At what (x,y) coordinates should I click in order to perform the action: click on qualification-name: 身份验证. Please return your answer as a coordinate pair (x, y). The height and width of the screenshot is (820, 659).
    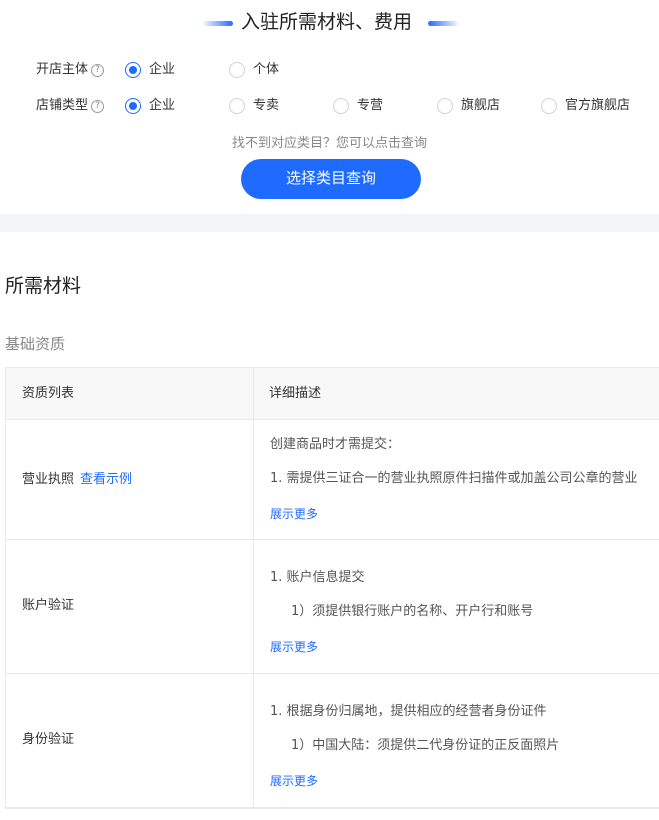
    Looking at the image, I should click on (48, 739).